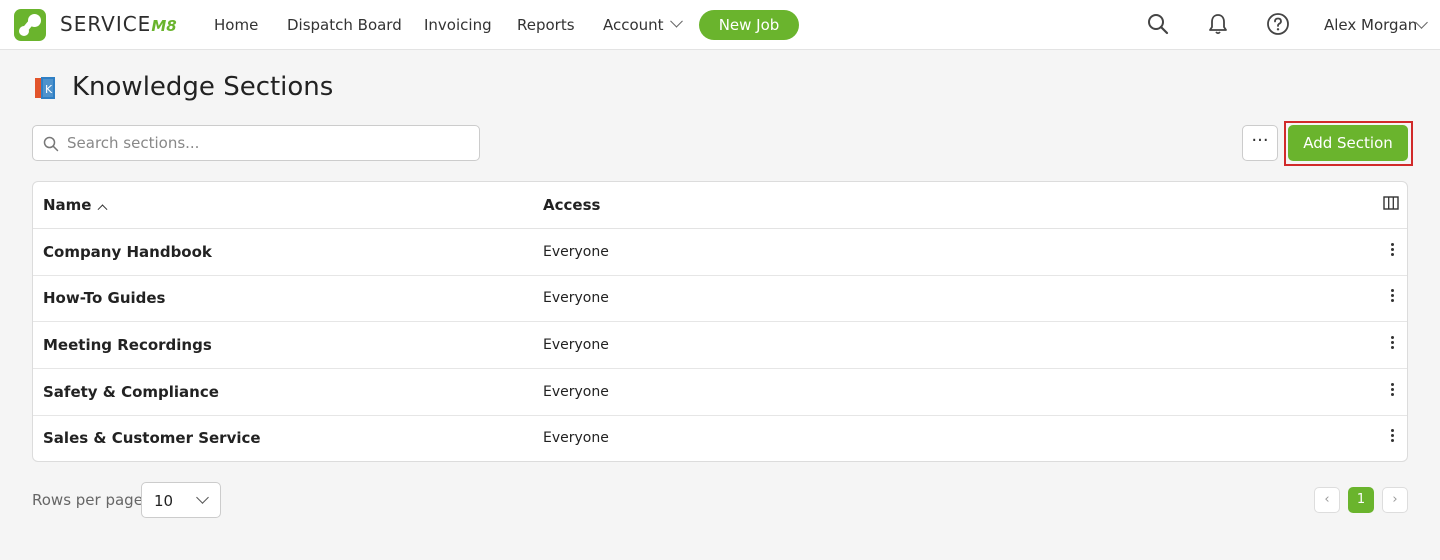 This screenshot has height=560, width=1440. Describe the element at coordinates (127, 345) in the screenshot. I see `section-name: Meeting Recordings` at that location.